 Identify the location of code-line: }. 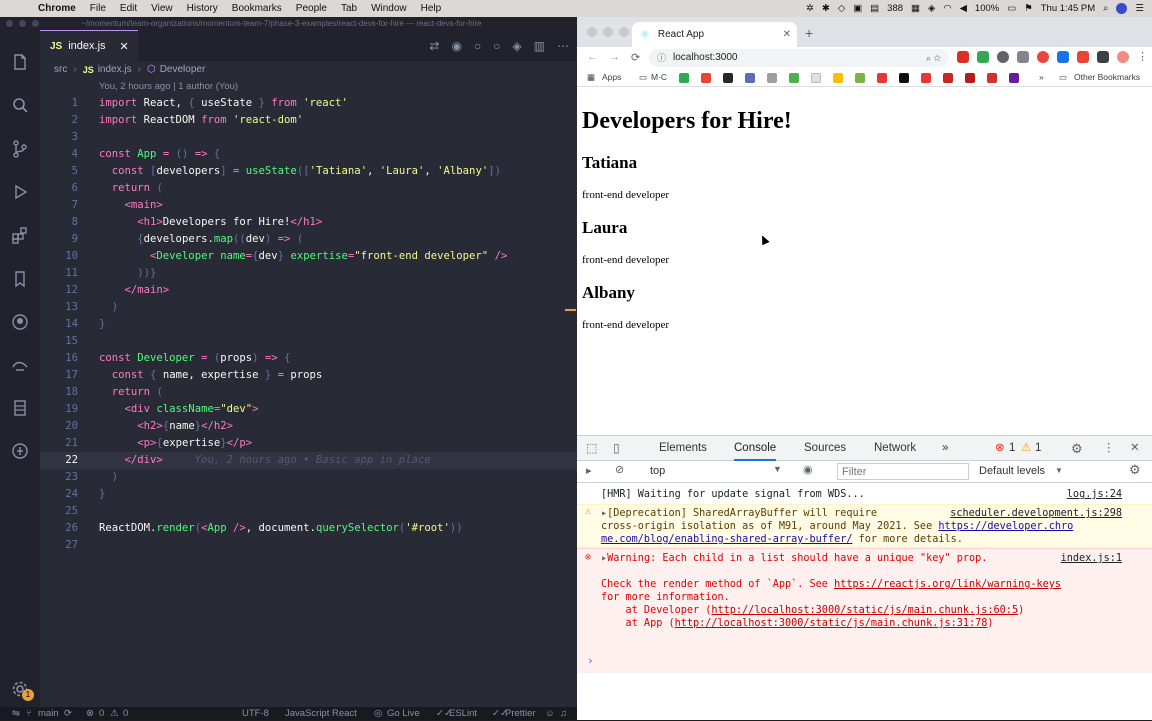
(102, 494).